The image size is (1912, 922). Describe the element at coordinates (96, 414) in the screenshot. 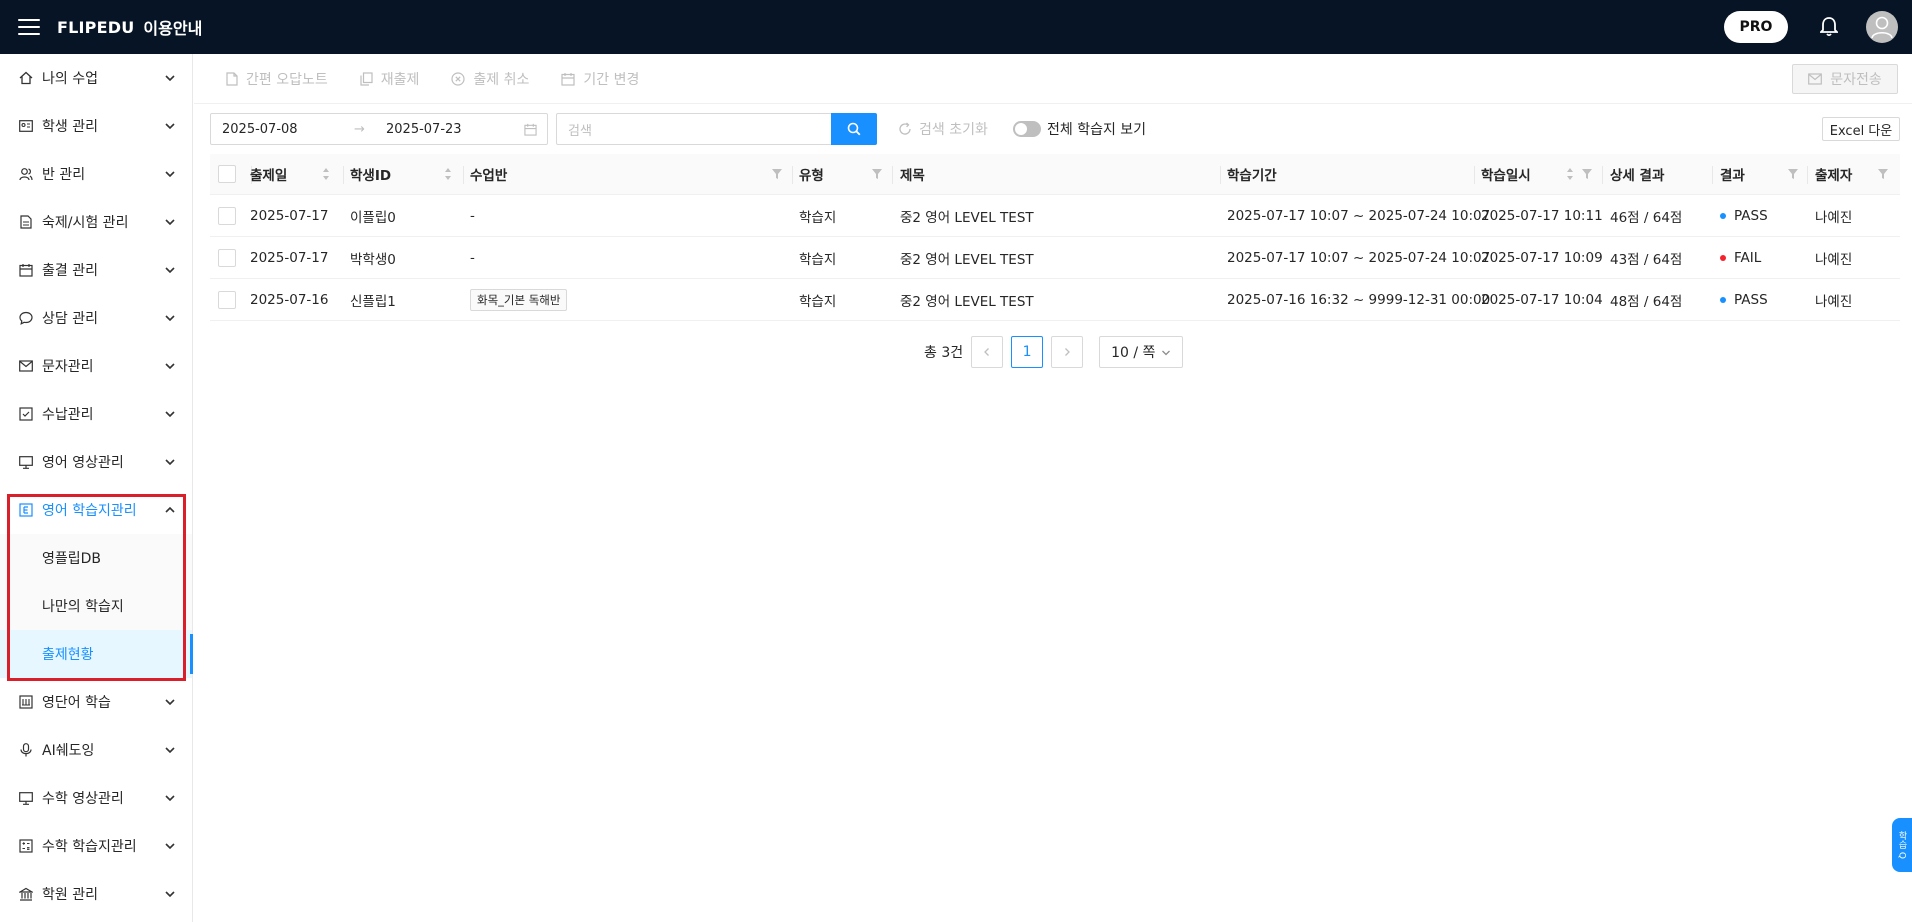

I see `sidebar-item-payments: 수납관리` at that location.